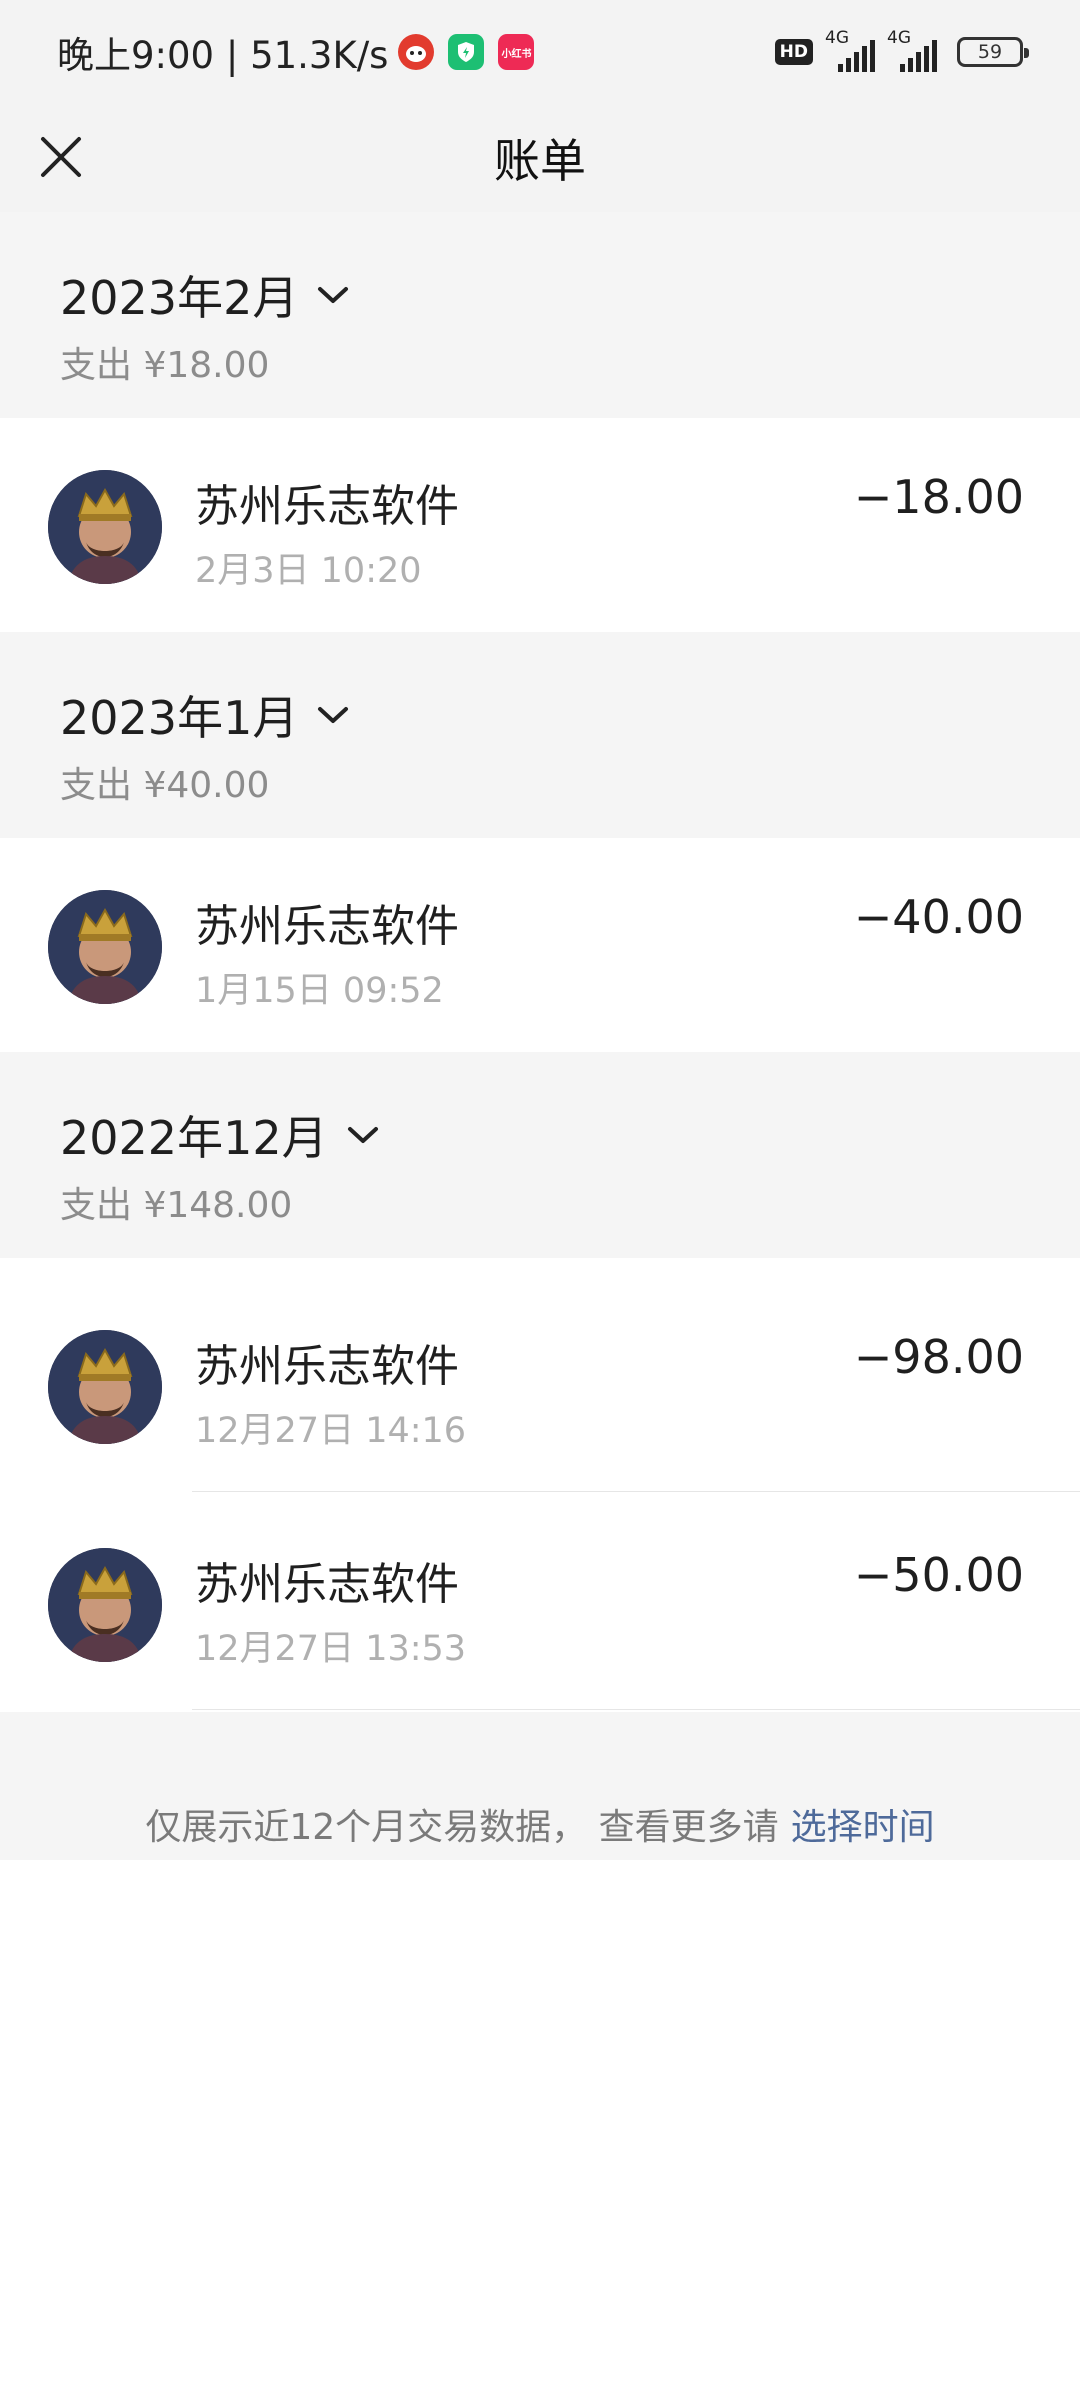 The image size is (1080, 2400). What do you see at coordinates (938, 1357) in the screenshot?
I see `transaction-amount: −98.00` at bounding box center [938, 1357].